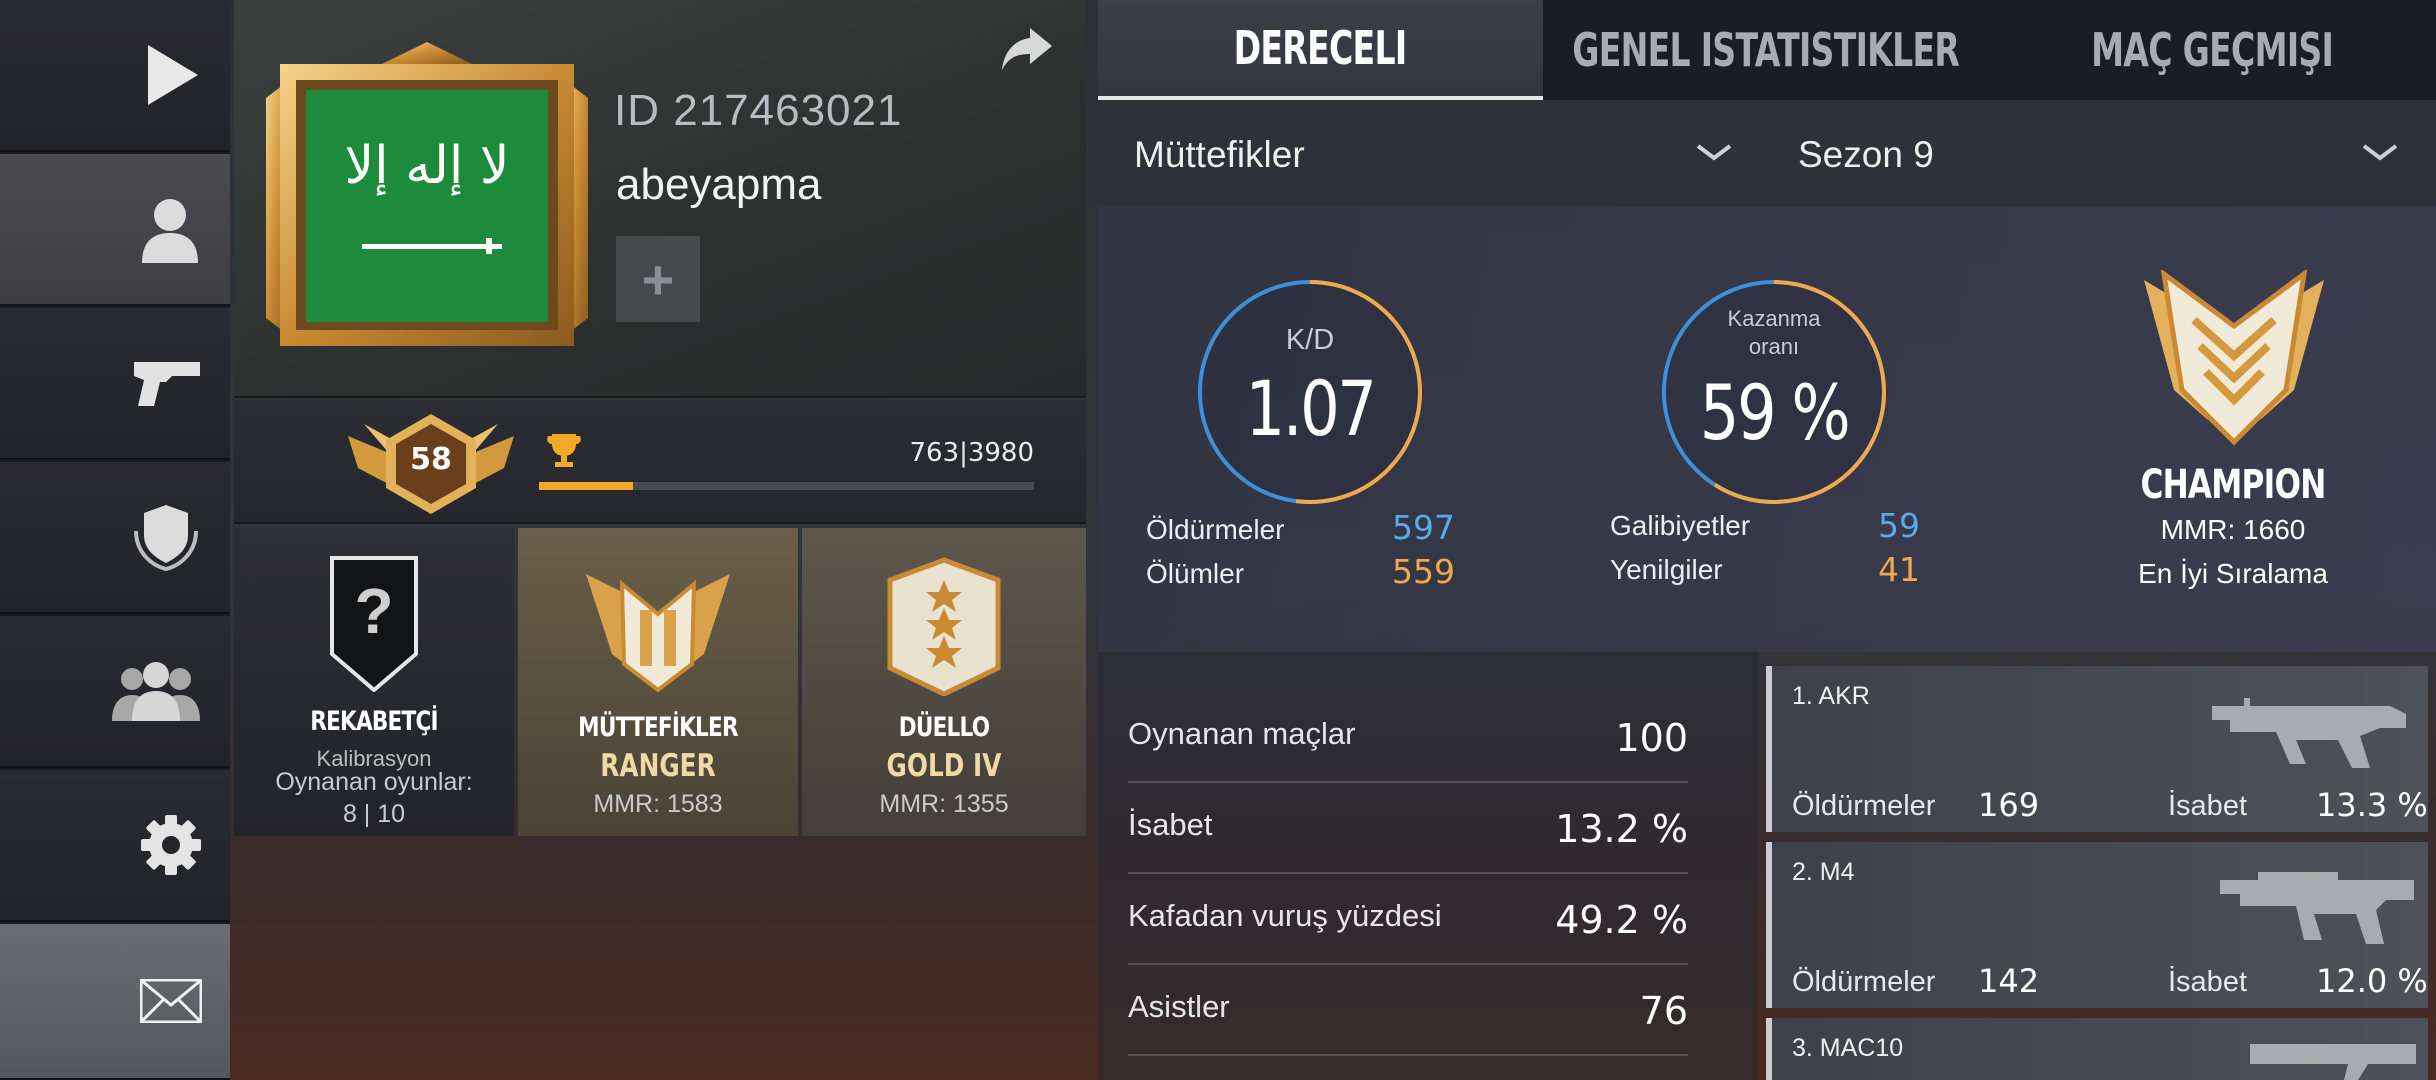  What do you see at coordinates (2233, 573) in the screenshot?
I see `best-rank-label: En İyi Sıralama` at bounding box center [2233, 573].